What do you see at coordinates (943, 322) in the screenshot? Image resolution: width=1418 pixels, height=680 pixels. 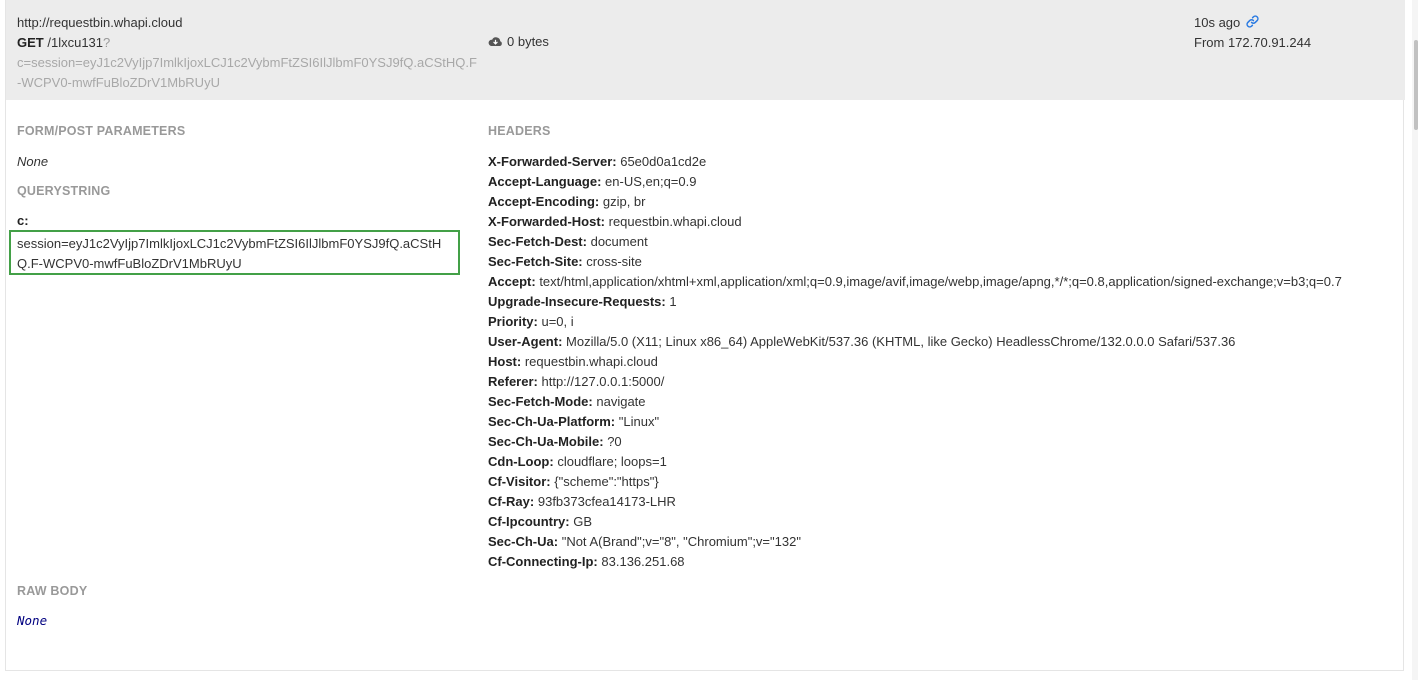 I see `header-row: Priority: u=0, i` at bounding box center [943, 322].